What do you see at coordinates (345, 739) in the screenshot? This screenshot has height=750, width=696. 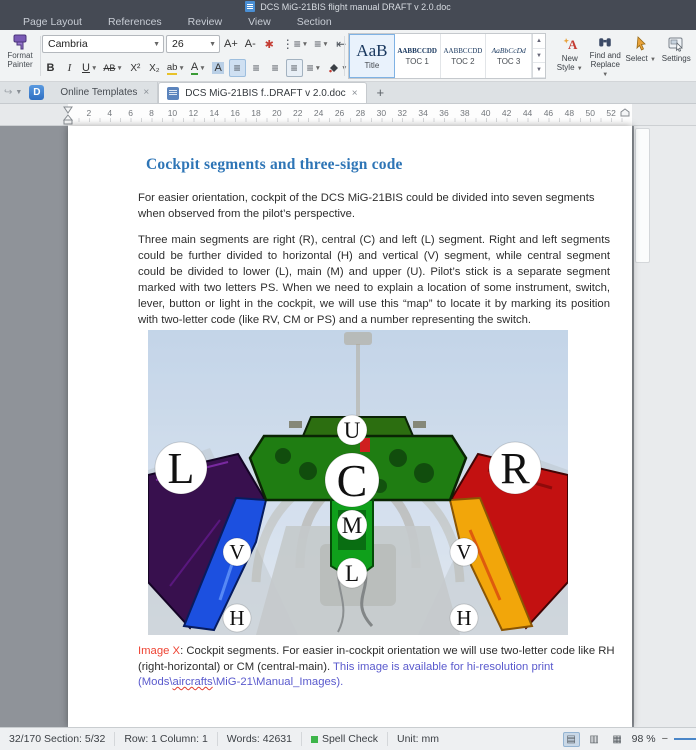 I see `spell-check-status: Spell Check` at bounding box center [345, 739].